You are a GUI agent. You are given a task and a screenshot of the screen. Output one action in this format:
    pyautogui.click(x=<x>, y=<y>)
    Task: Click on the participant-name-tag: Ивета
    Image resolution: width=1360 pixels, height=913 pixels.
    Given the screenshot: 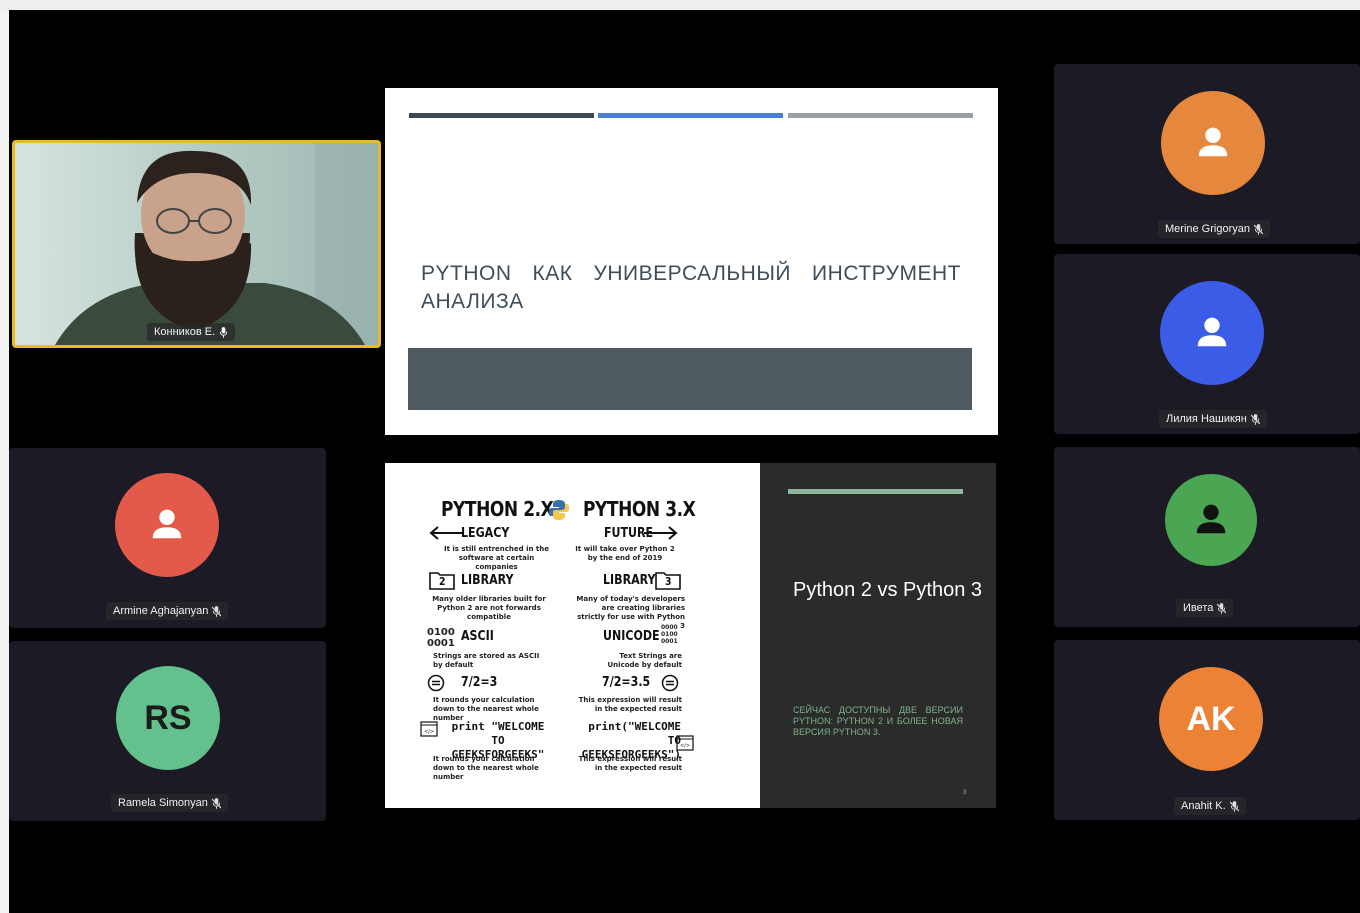 What is the action you would take?
    pyautogui.click(x=1205, y=608)
    